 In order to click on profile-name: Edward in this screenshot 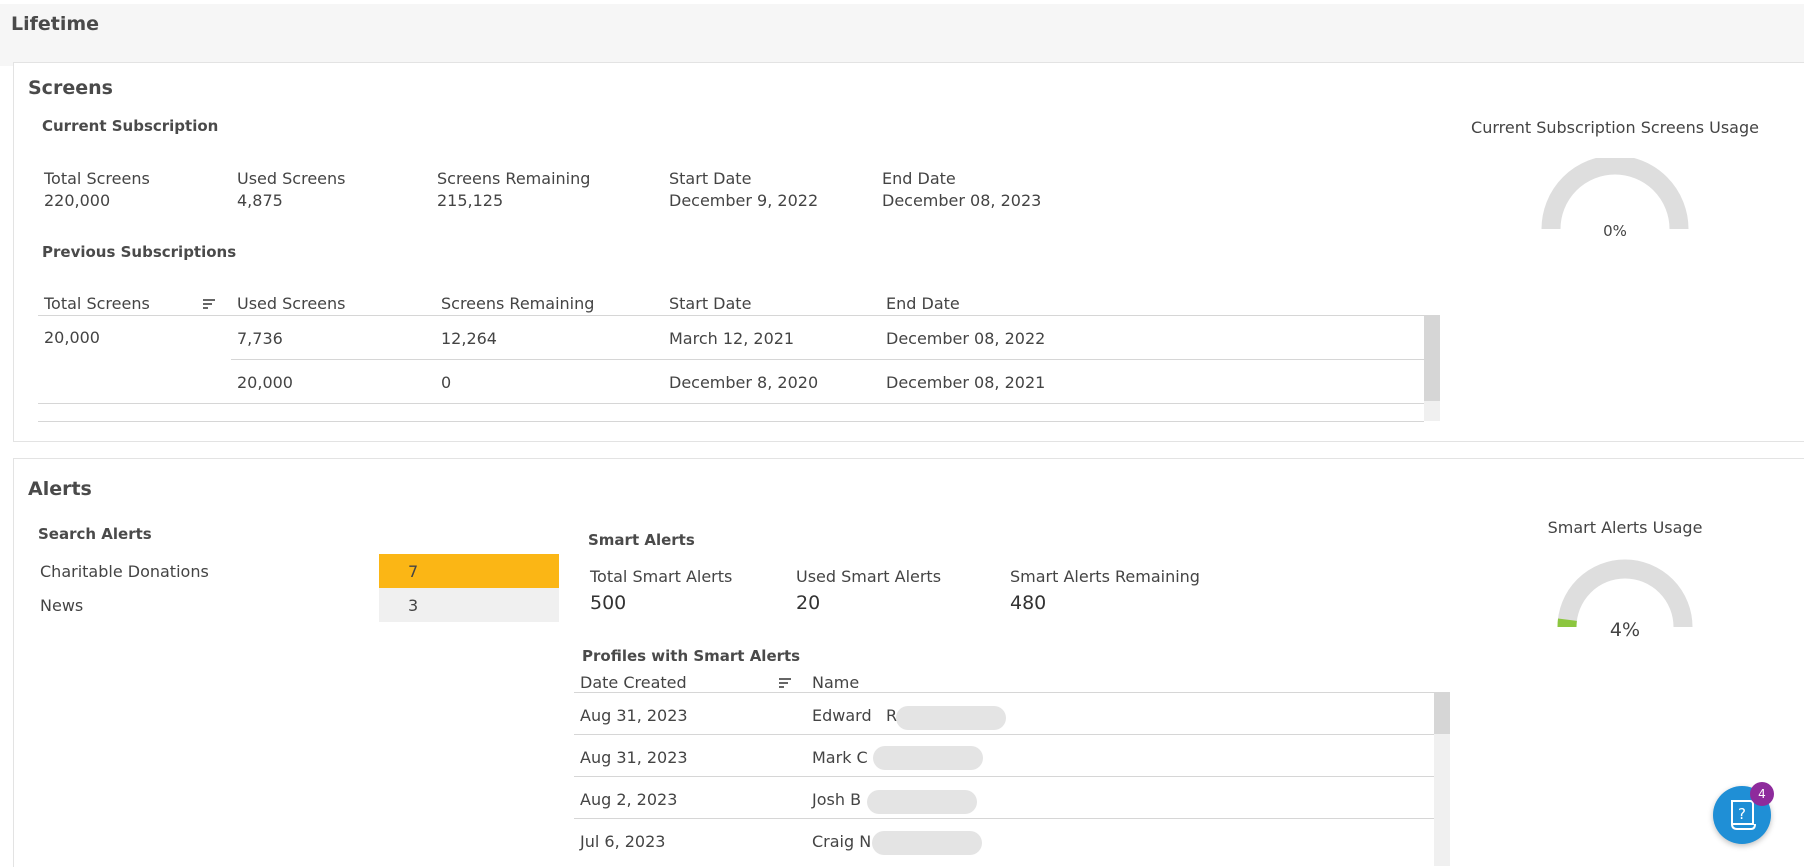, I will do `click(842, 715)`.